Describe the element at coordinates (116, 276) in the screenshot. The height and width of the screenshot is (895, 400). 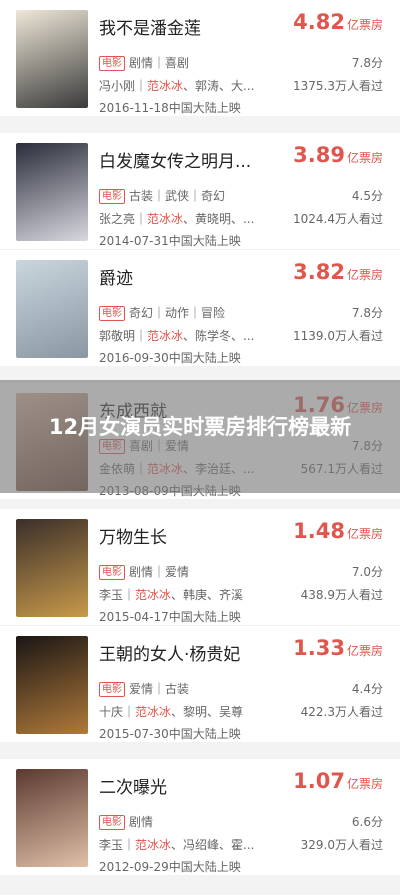
I see `movie-title: 爵迹` at that location.